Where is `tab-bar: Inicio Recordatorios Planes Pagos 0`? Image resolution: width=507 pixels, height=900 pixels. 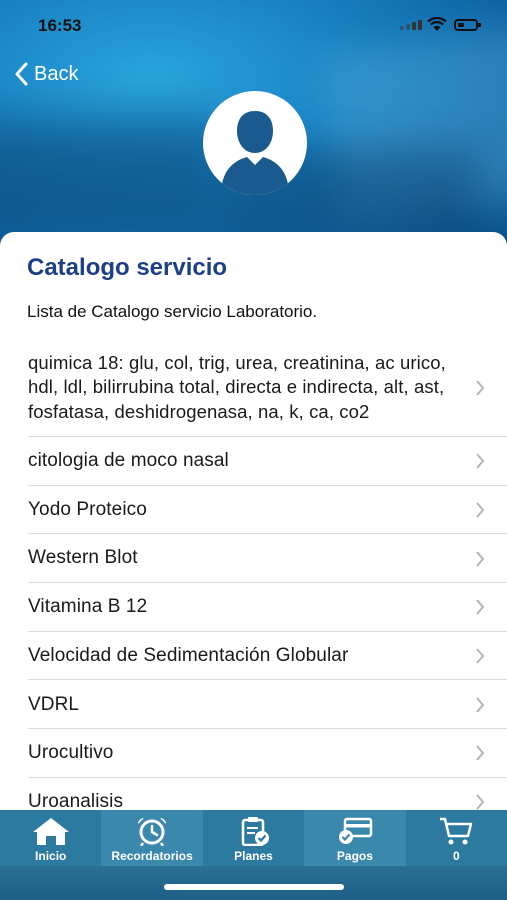
tab-bar: Inicio Recordatorios Planes Pagos 0 is located at coordinates (253, 838).